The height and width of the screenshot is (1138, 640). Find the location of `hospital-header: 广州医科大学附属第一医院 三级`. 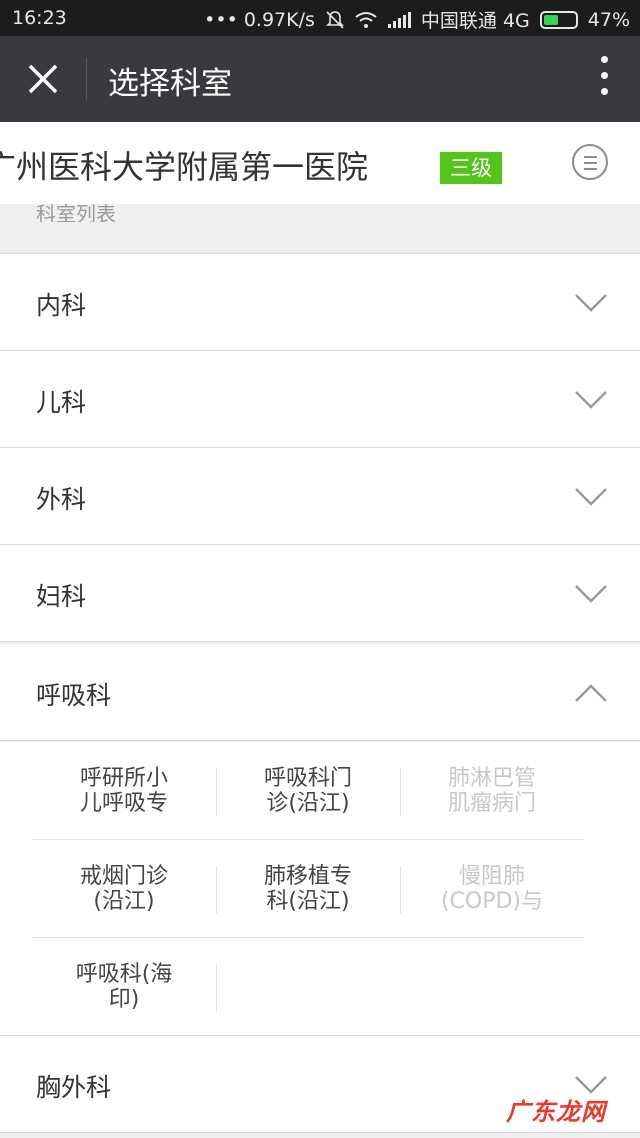

hospital-header: 广州医科大学附属第一医院 三级 is located at coordinates (320, 163).